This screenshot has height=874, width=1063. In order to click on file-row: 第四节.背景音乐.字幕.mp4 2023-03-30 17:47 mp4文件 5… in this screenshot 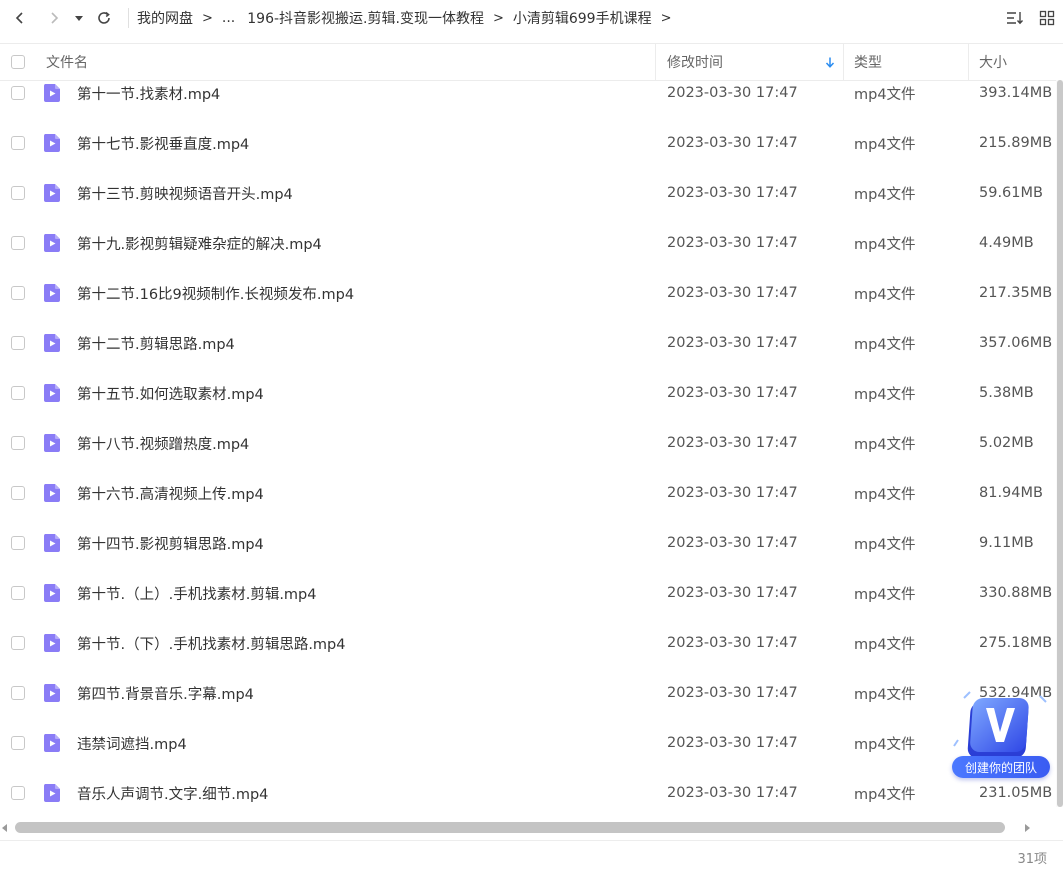, I will do `click(531, 693)`.